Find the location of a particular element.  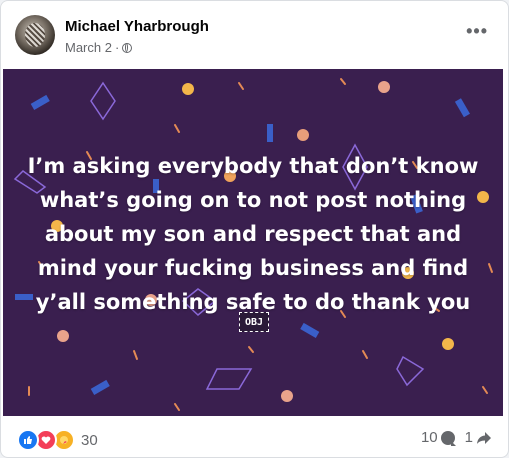

share-count-link: 1 is located at coordinates (478, 437).